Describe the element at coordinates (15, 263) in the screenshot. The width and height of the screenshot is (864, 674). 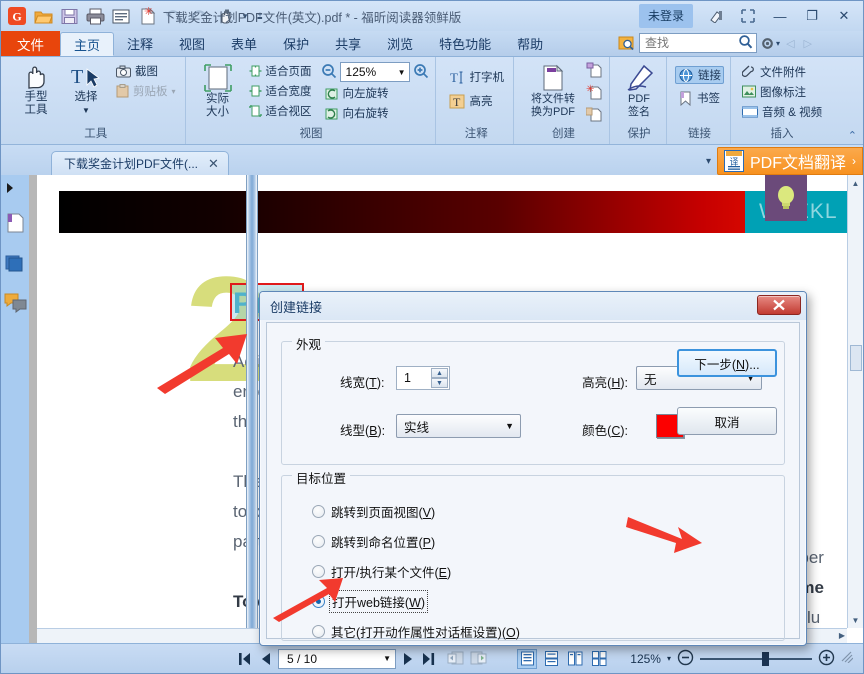
I see `layers-icon` at that location.